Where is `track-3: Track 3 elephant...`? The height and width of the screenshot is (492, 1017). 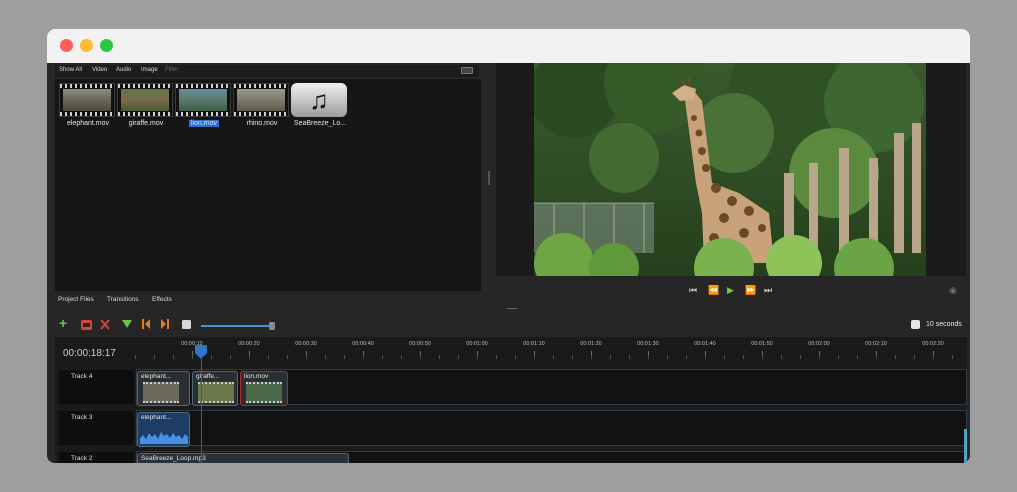
track-3: Track 3 elephant... is located at coordinates (511, 428).